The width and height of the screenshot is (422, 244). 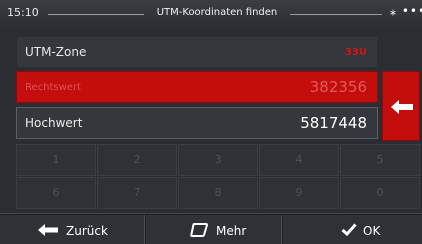 I want to click on key-8: 8, so click(x=218, y=193).